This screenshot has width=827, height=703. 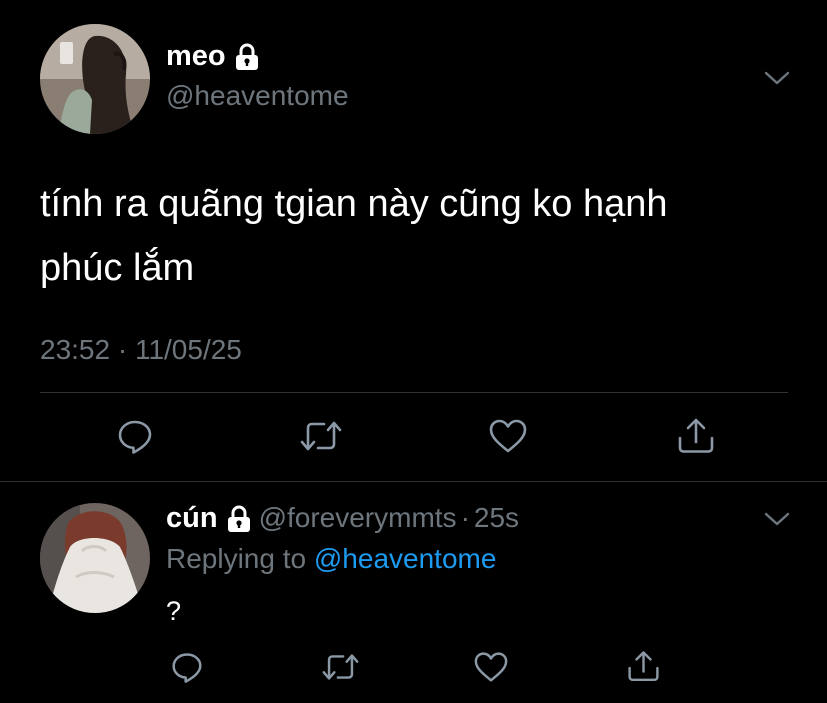 I want to click on display-name: meo, so click(x=196, y=56).